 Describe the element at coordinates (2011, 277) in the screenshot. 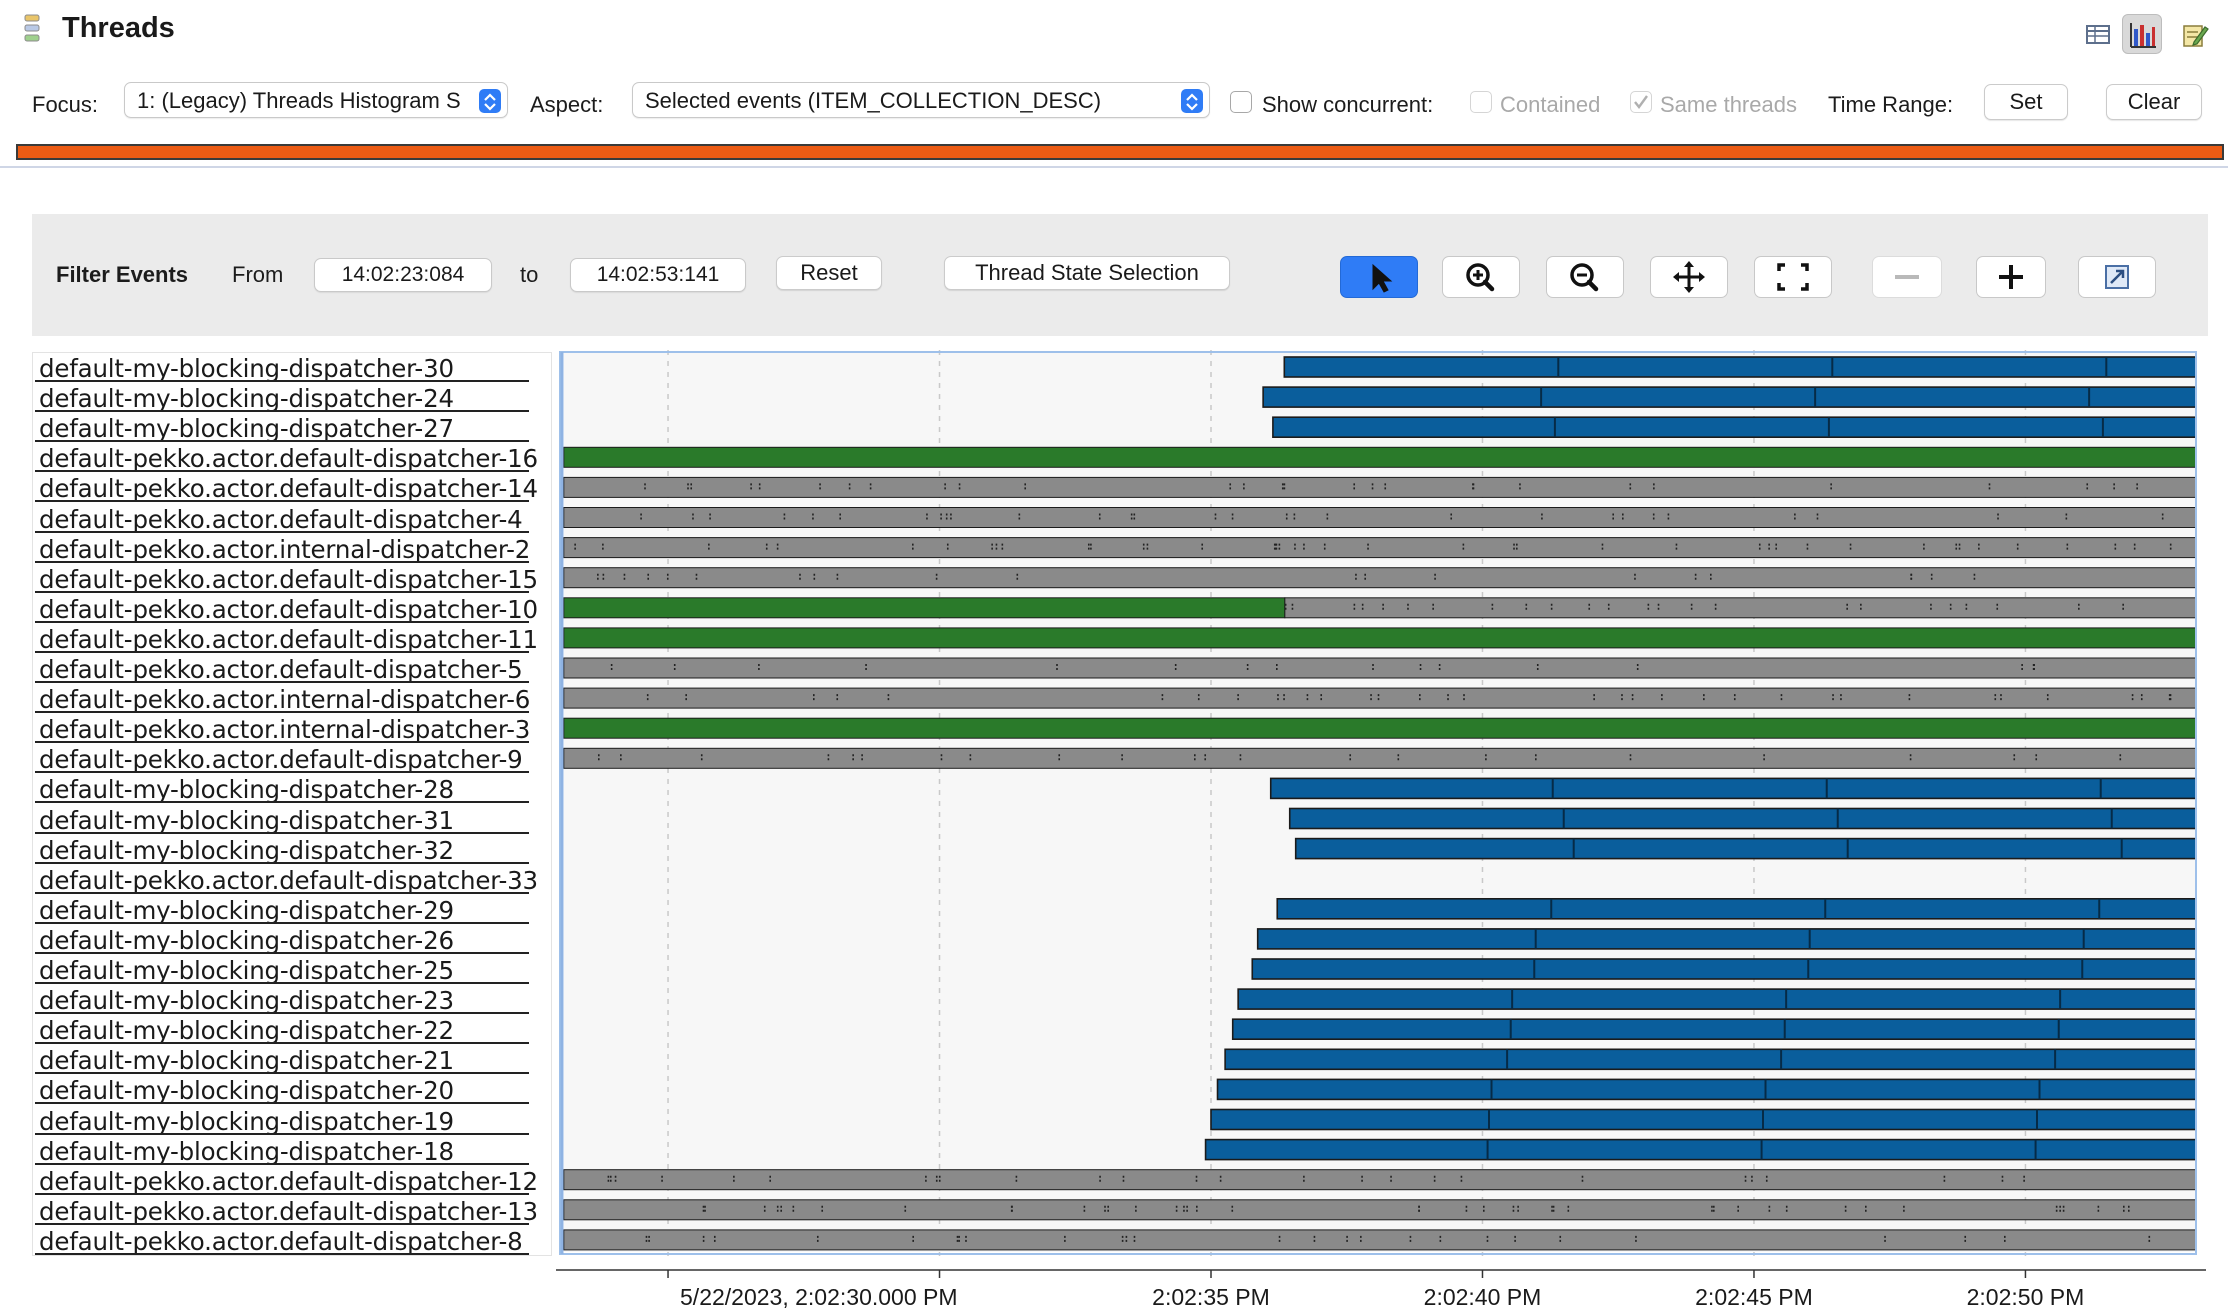

I see `expand-button` at that location.